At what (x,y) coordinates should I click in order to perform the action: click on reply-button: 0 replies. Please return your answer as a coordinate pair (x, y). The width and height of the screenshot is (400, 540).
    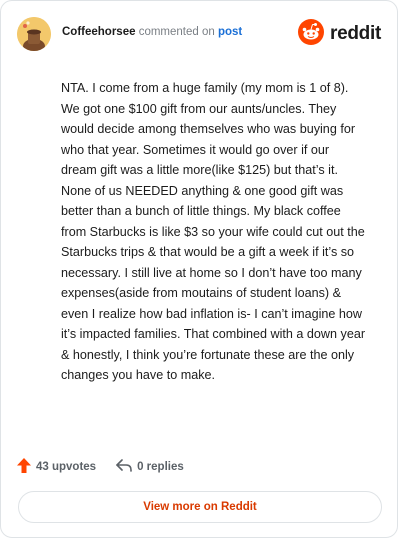
    Looking at the image, I should click on (150, 467).